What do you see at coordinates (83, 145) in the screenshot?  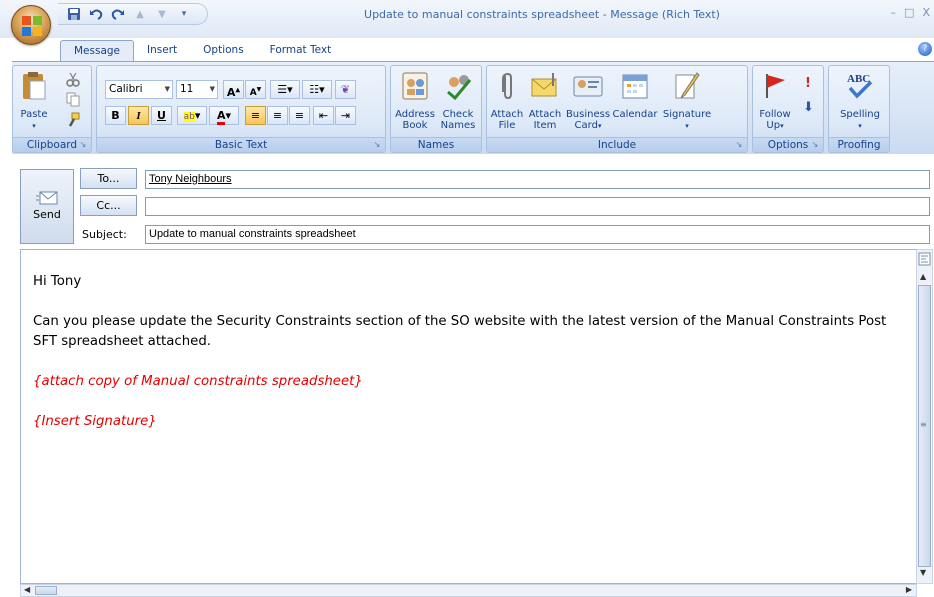 I see `clipboard-launcher-icon: ↘` at bounding box center [83, 145].